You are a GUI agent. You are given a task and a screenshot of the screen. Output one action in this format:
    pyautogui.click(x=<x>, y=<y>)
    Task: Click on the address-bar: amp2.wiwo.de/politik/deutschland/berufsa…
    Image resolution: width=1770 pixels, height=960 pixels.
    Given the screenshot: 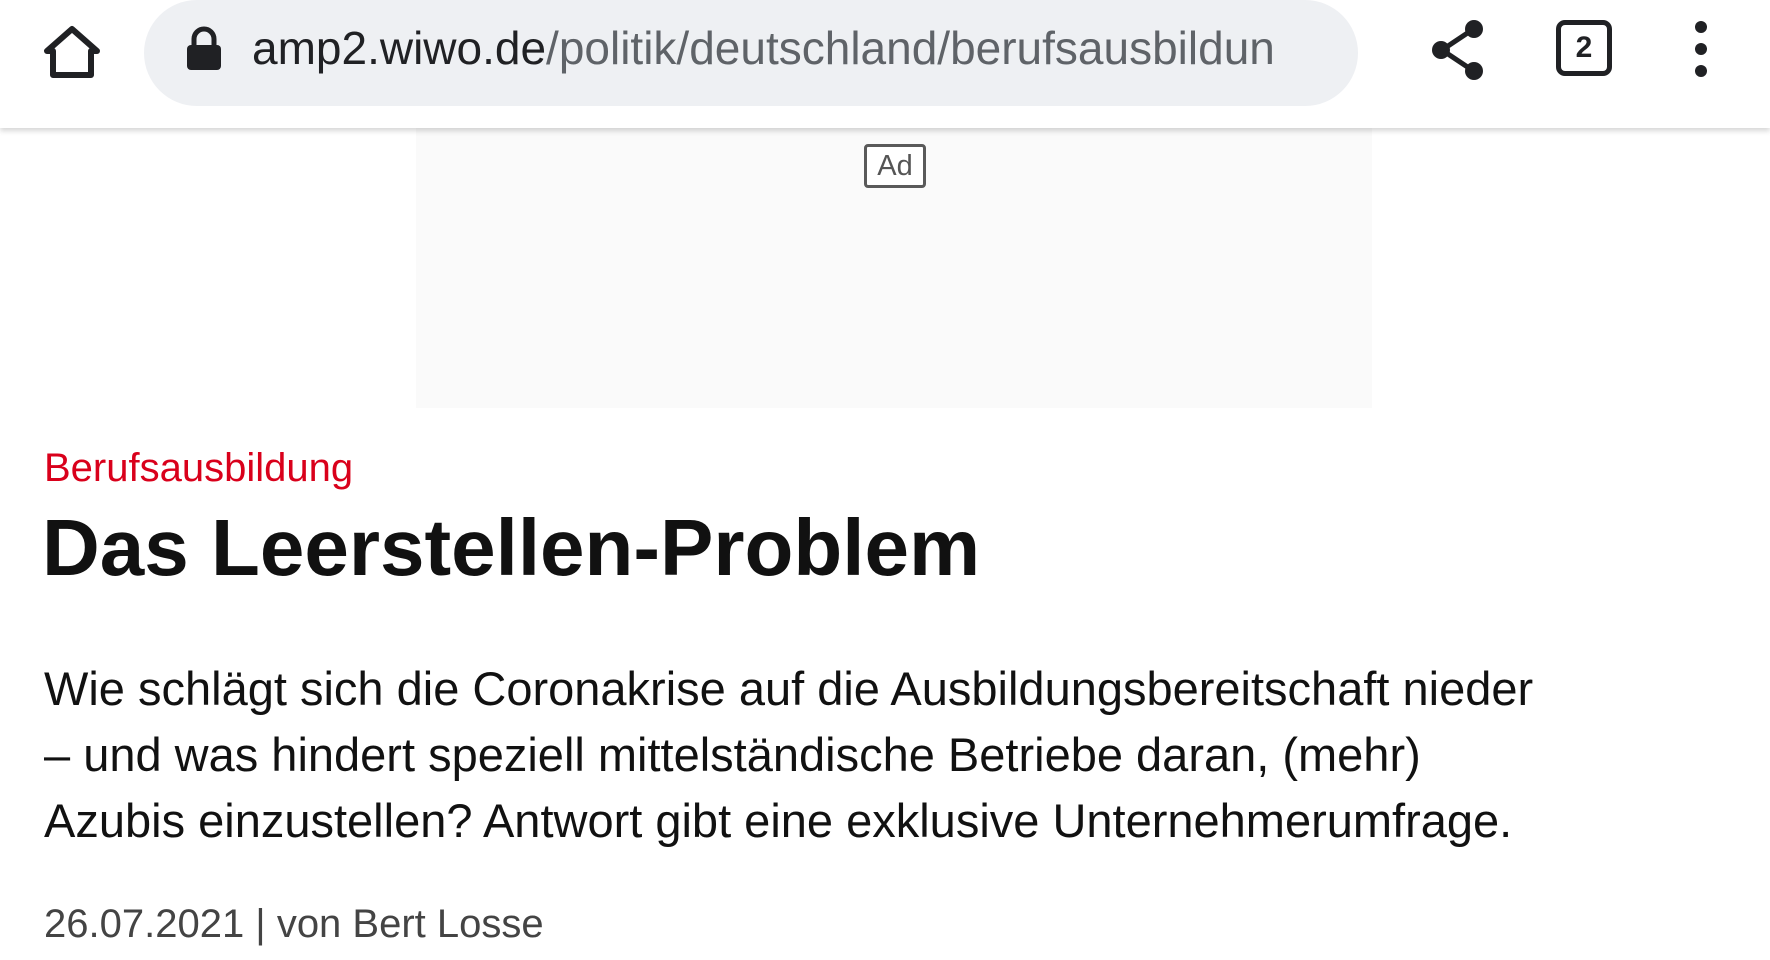 What is the action you would take?
    pyautogui.click(x=751, y=53)
    